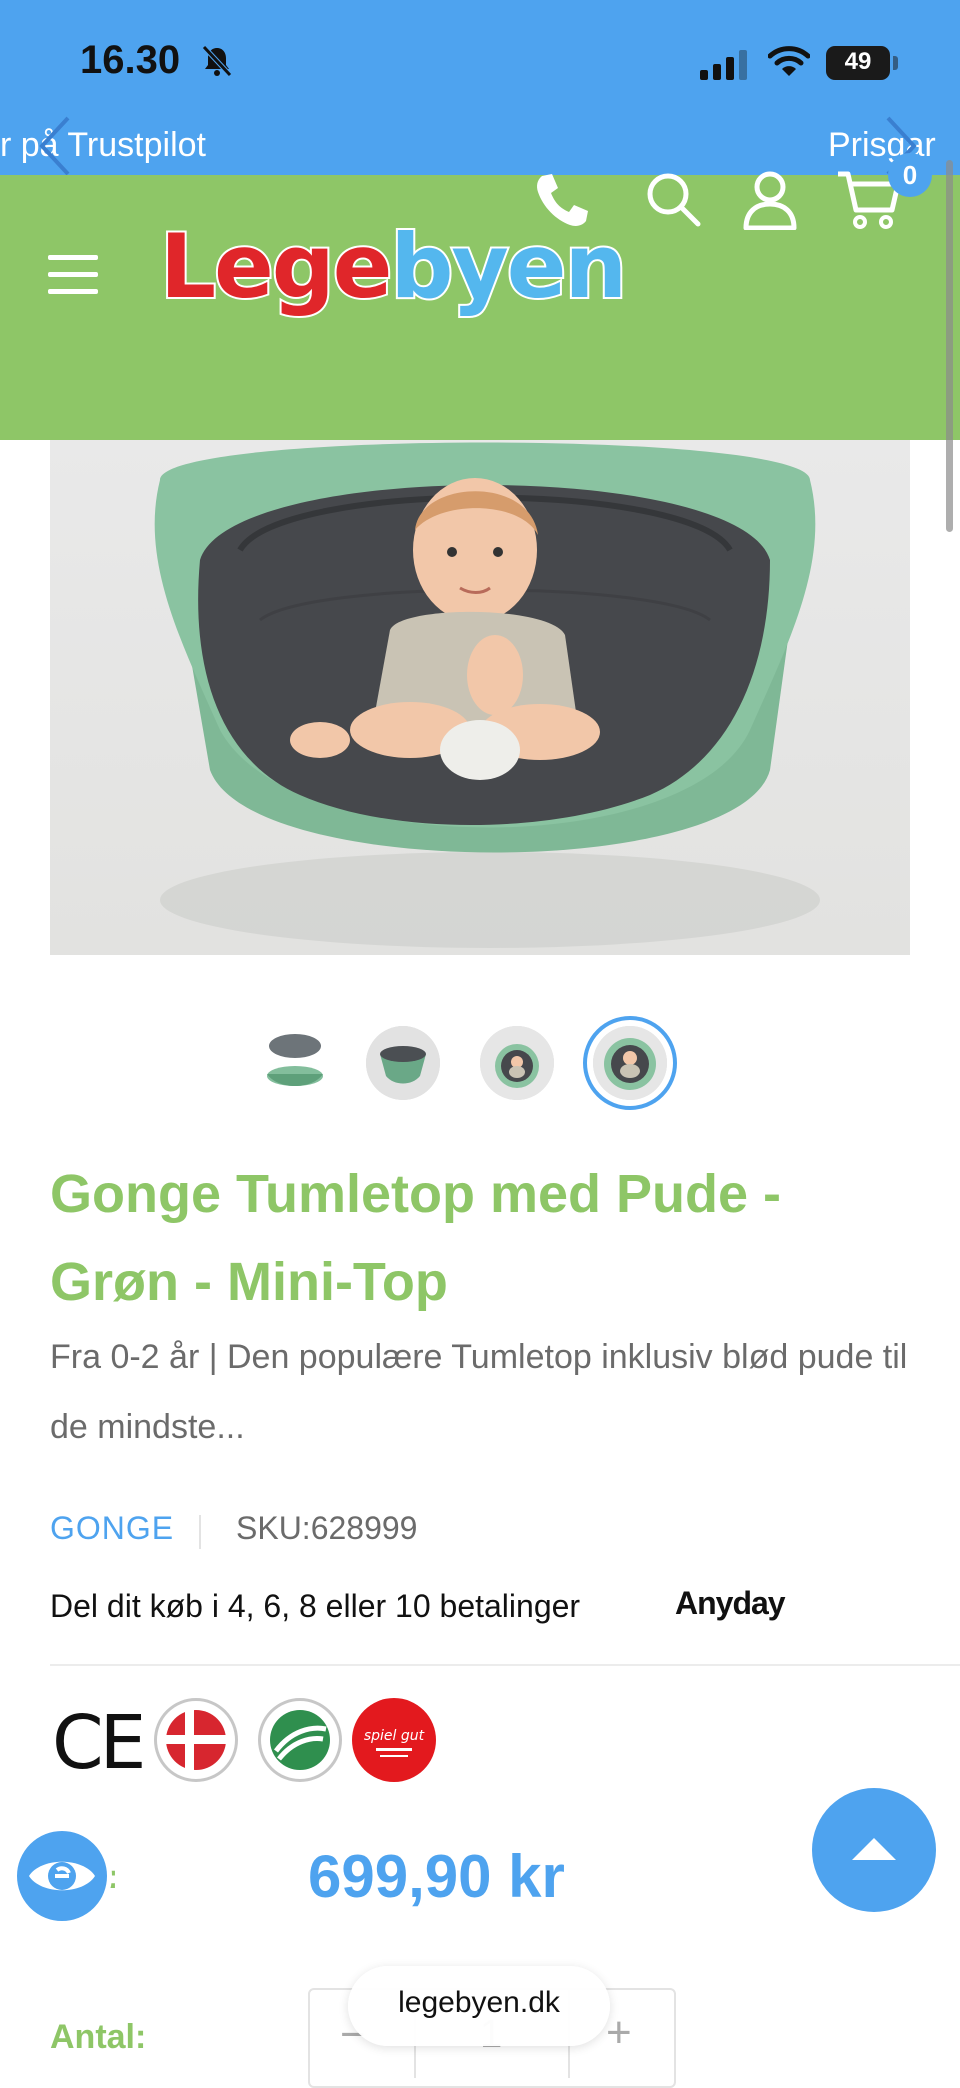  What do you see at coordinates (789, 61) in the screenshot?
I see `wifi-icon` at bounding box center [789, 61].